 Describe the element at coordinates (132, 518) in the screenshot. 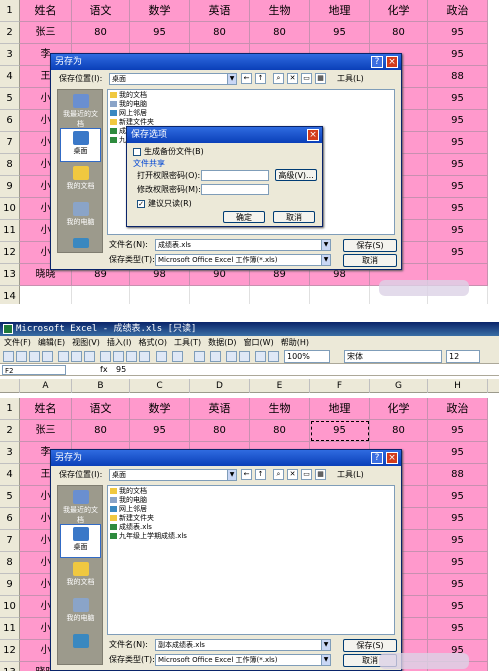

I see `list-item: 新建文件夹` at that location.